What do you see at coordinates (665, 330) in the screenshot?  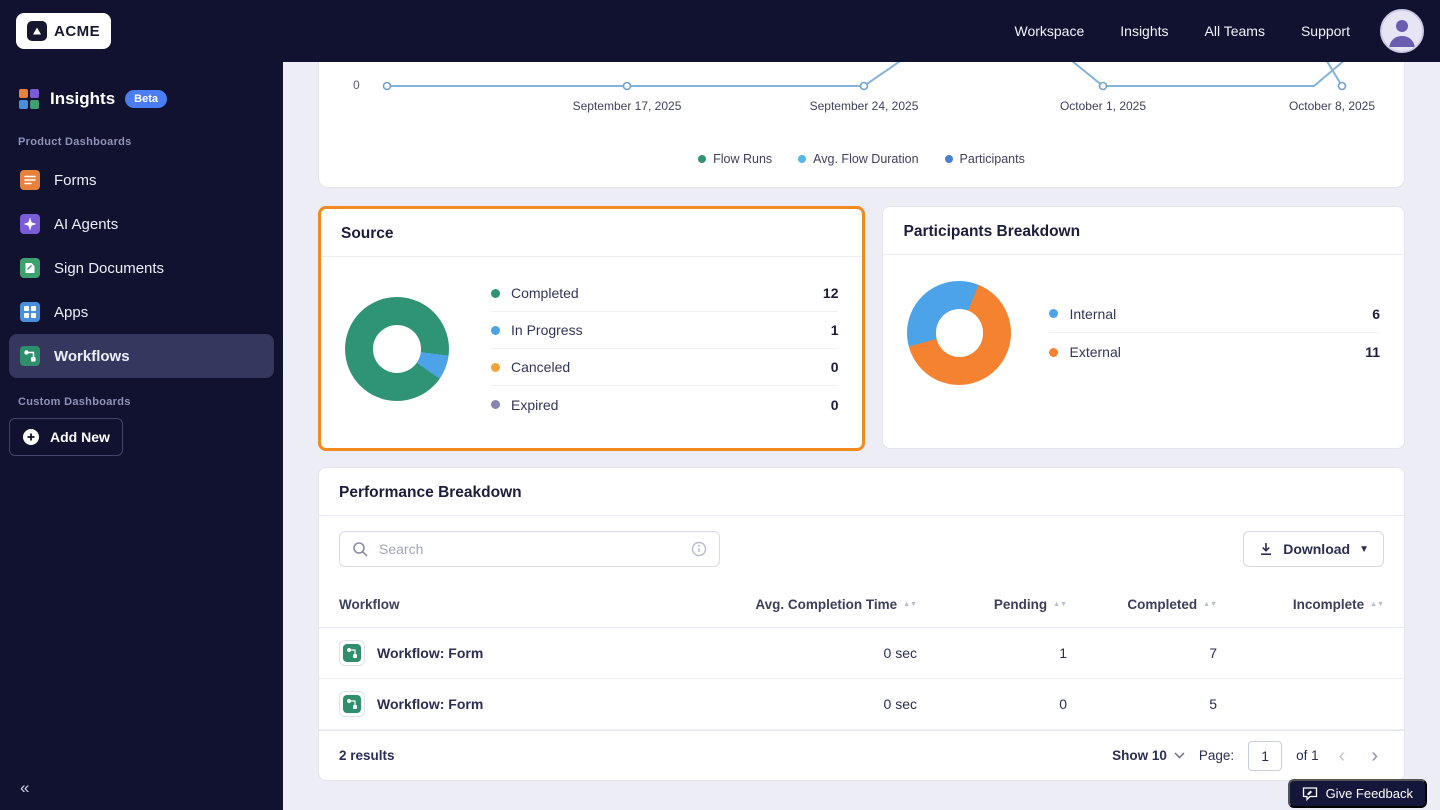 I see `legend-row-in-progress: In Progress 1` at bounding box center [665, 330].